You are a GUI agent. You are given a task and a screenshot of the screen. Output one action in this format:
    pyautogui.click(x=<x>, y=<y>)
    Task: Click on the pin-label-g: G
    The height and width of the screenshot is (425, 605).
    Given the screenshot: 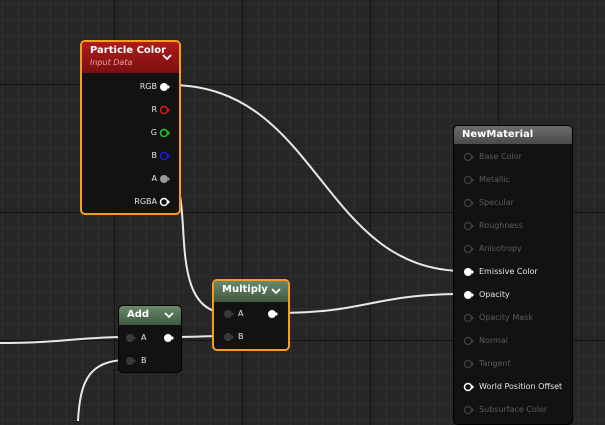 What is the action you would take?
    pyautogui.click(x=153, y=132)
    